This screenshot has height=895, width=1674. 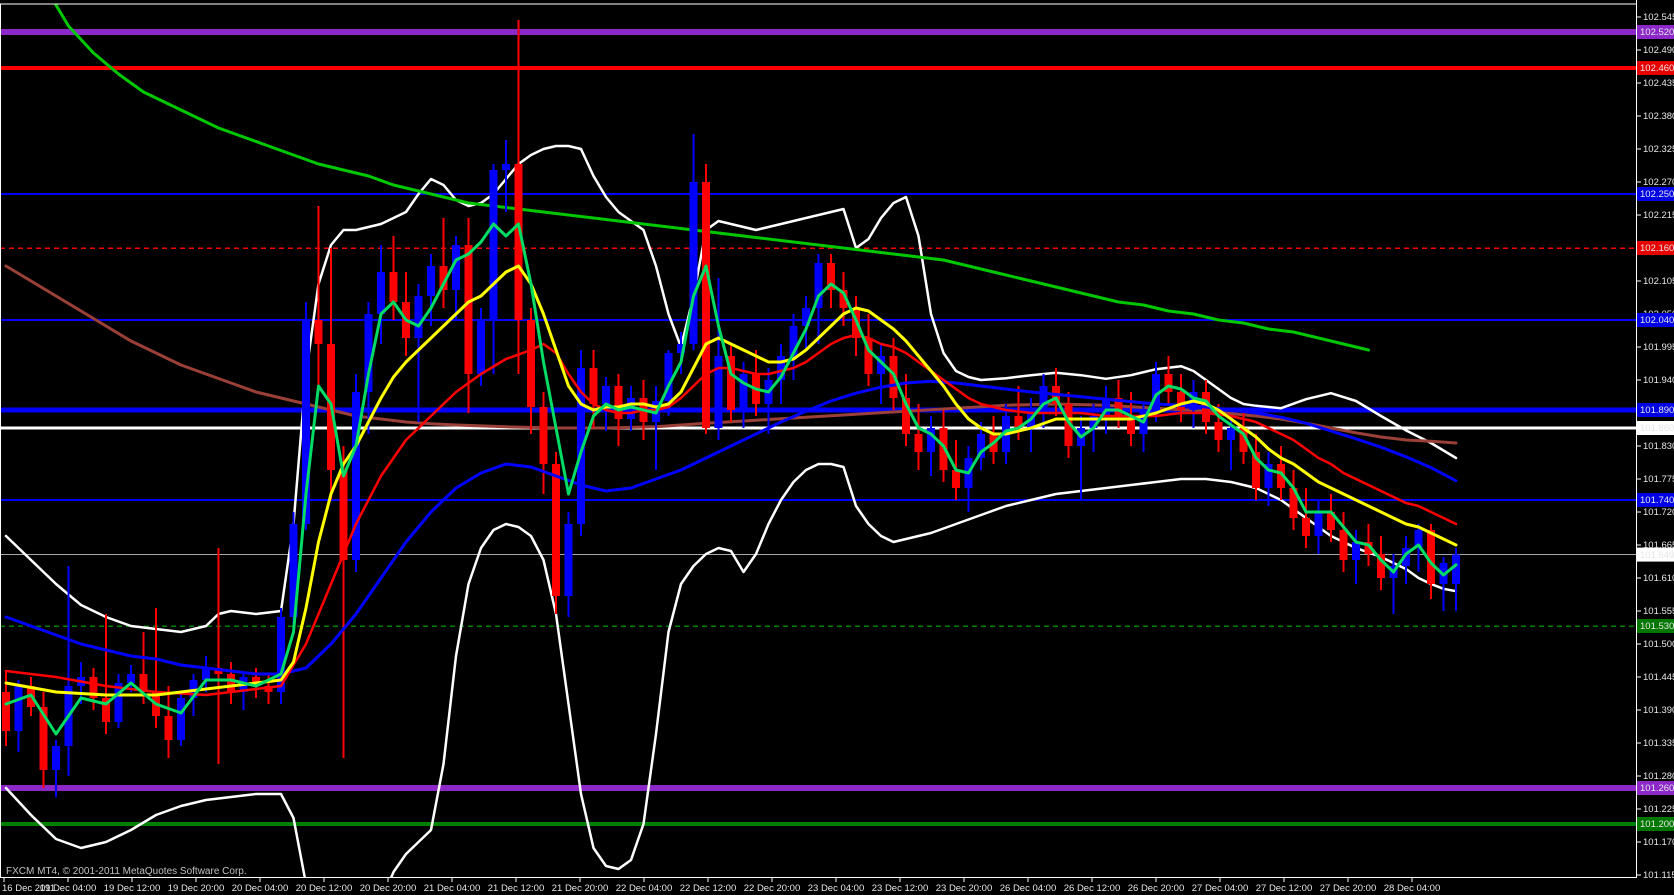 I want to click on price-axis-label: 101.445, so click(x=1658, y=677).